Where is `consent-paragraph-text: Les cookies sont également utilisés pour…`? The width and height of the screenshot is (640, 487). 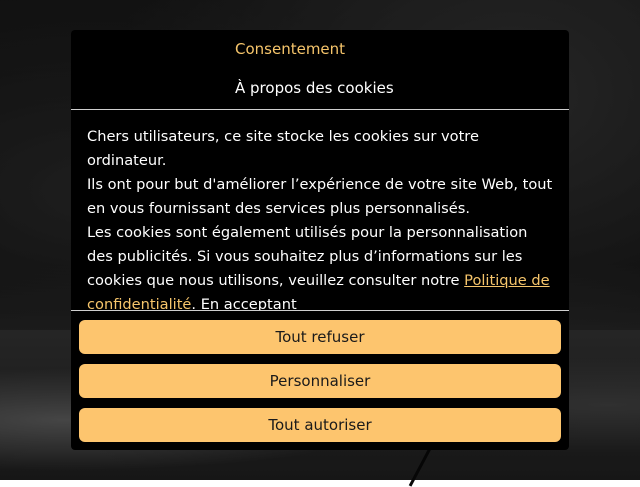
consent-paragraph-text: Les cookies sont également utilisés pour… is located at coordinates (307, 256).